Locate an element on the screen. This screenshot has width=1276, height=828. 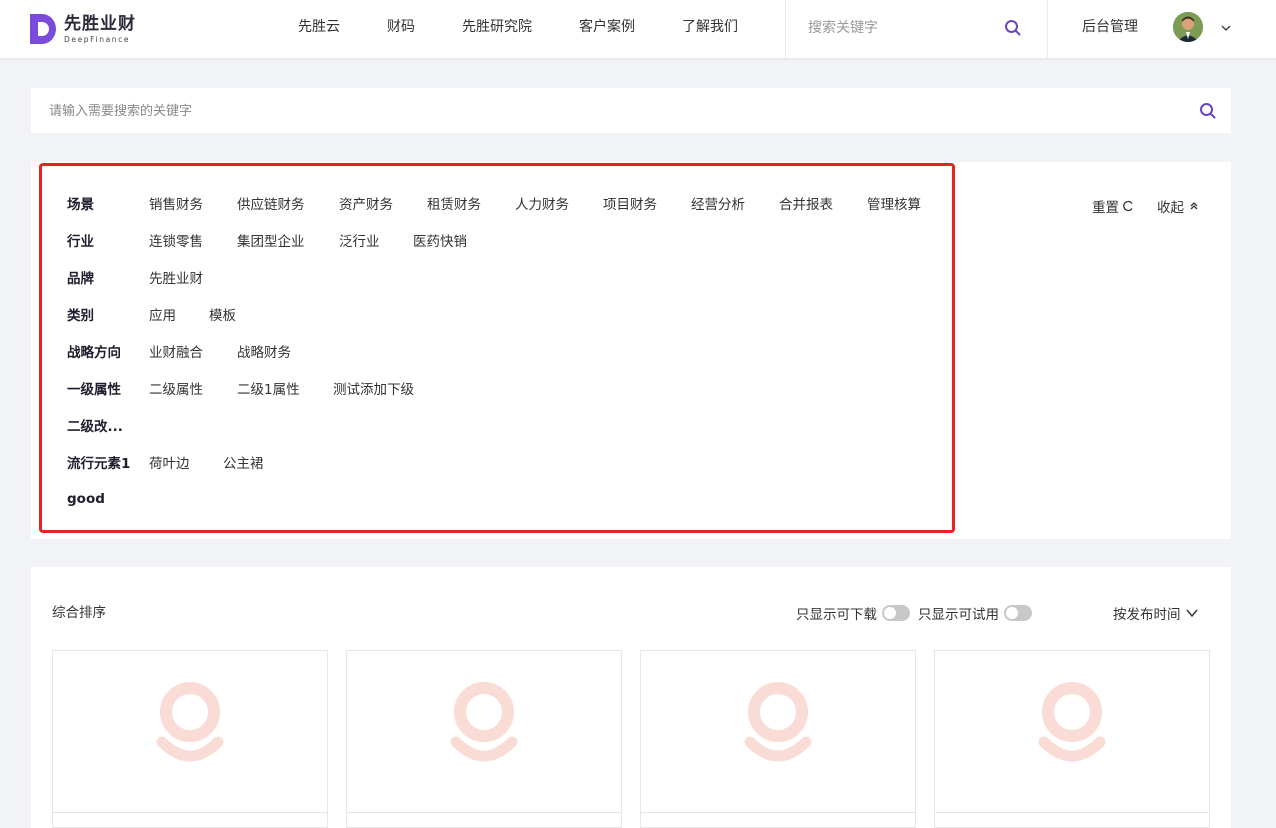
filter-option: 租赁财务 is located at coordinates (454, 203).